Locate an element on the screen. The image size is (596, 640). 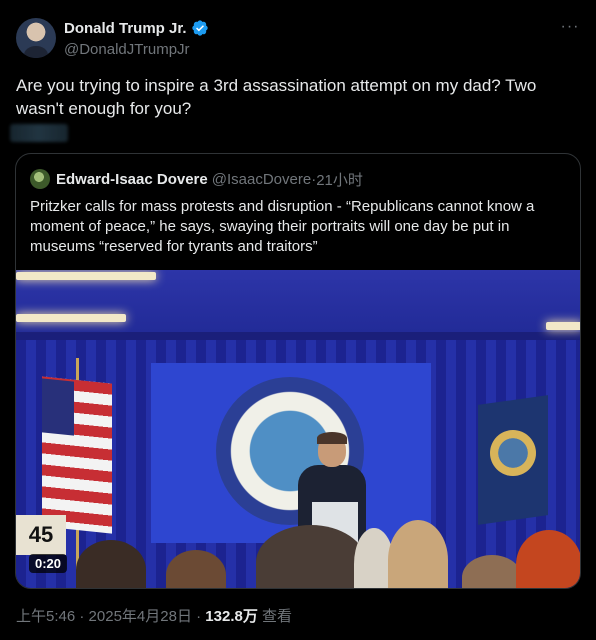
quoted-tweet-header: Edward-Isaac Dovere @IsaacDovere · 21小时 is located at coordinates (196, 179).